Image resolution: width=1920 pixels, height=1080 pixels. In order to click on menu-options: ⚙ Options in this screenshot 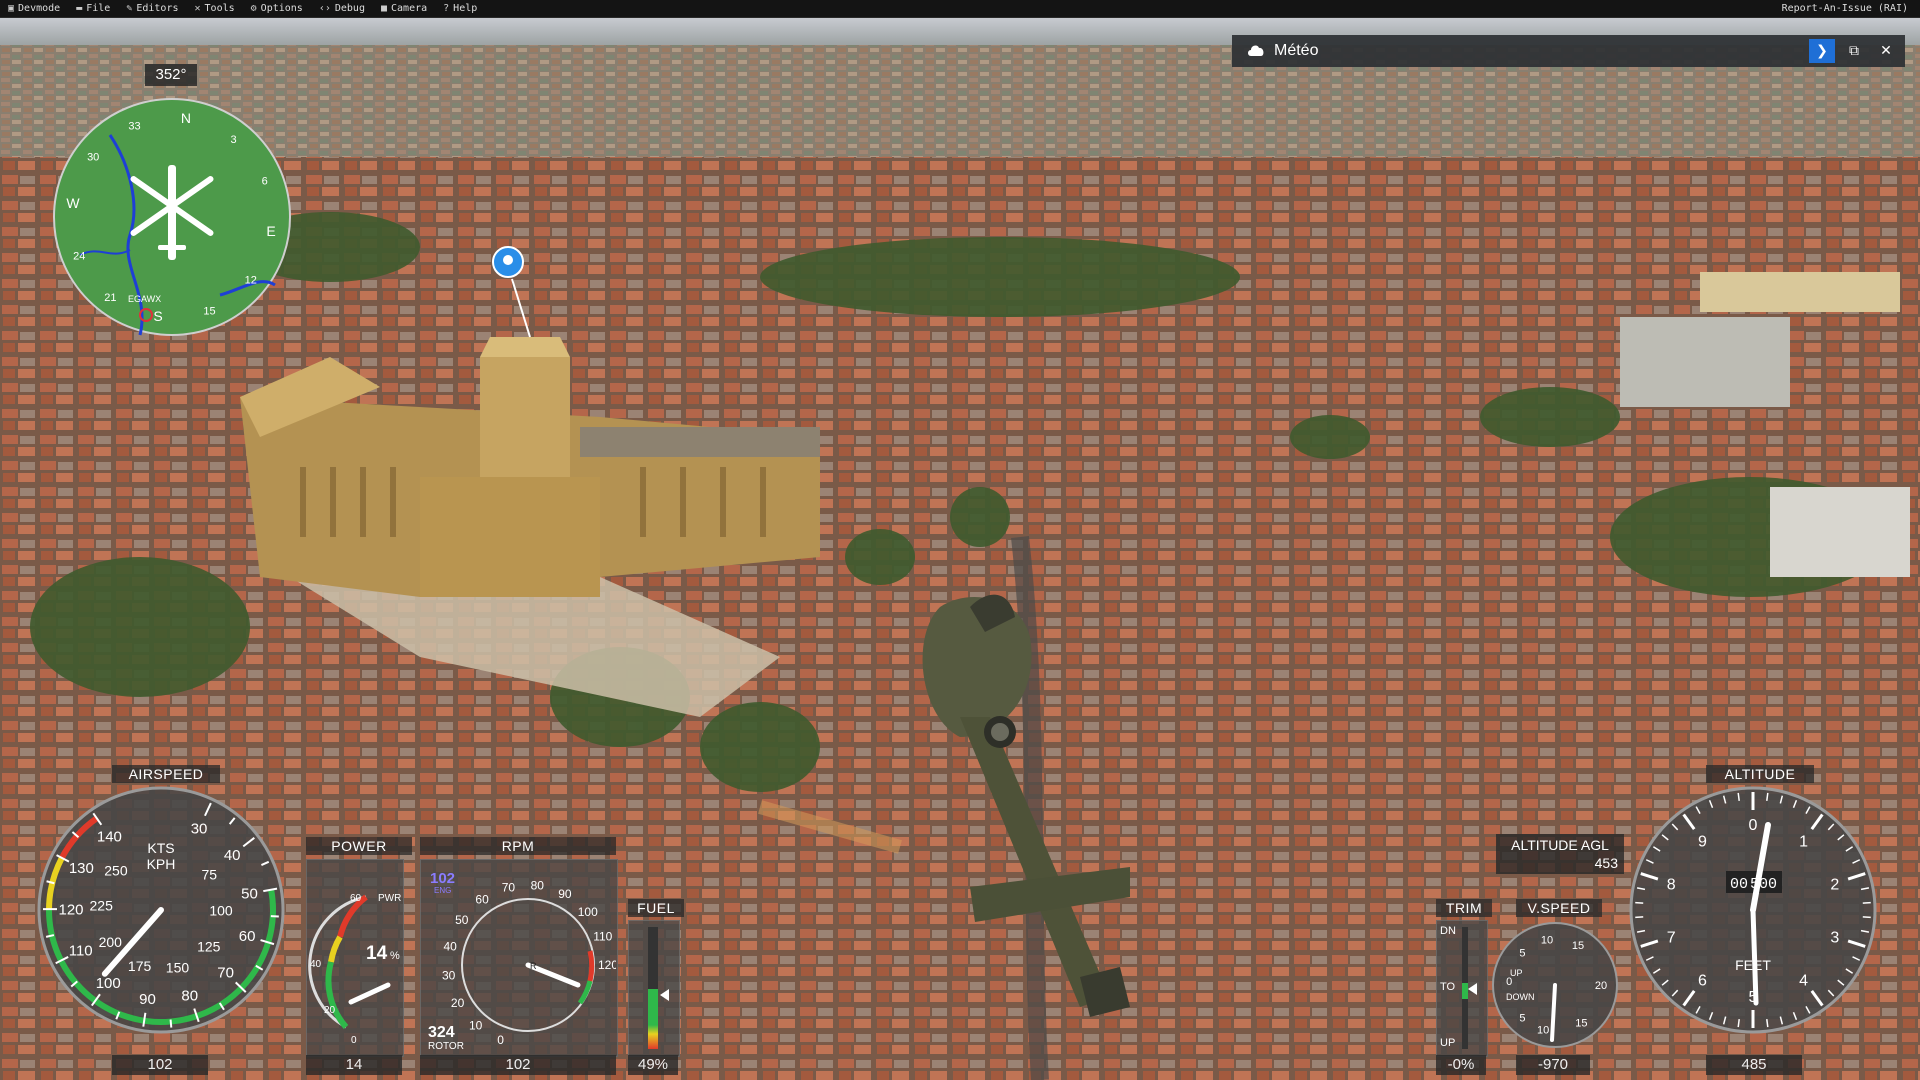, I will do `click(277, 8)`.